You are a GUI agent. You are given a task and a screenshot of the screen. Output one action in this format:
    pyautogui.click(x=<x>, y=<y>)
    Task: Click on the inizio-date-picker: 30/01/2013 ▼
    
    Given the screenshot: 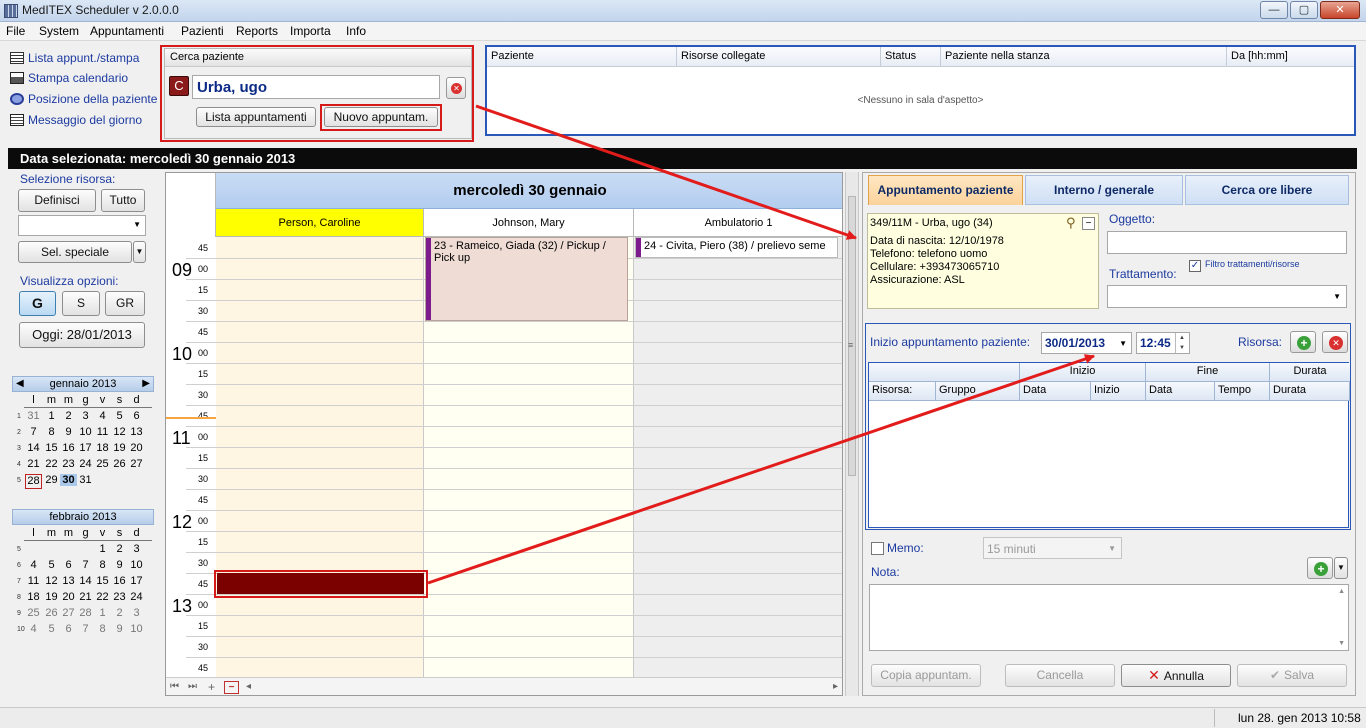 What is the action you would take?
    pyautogui.click(x=1086, y=343)
    